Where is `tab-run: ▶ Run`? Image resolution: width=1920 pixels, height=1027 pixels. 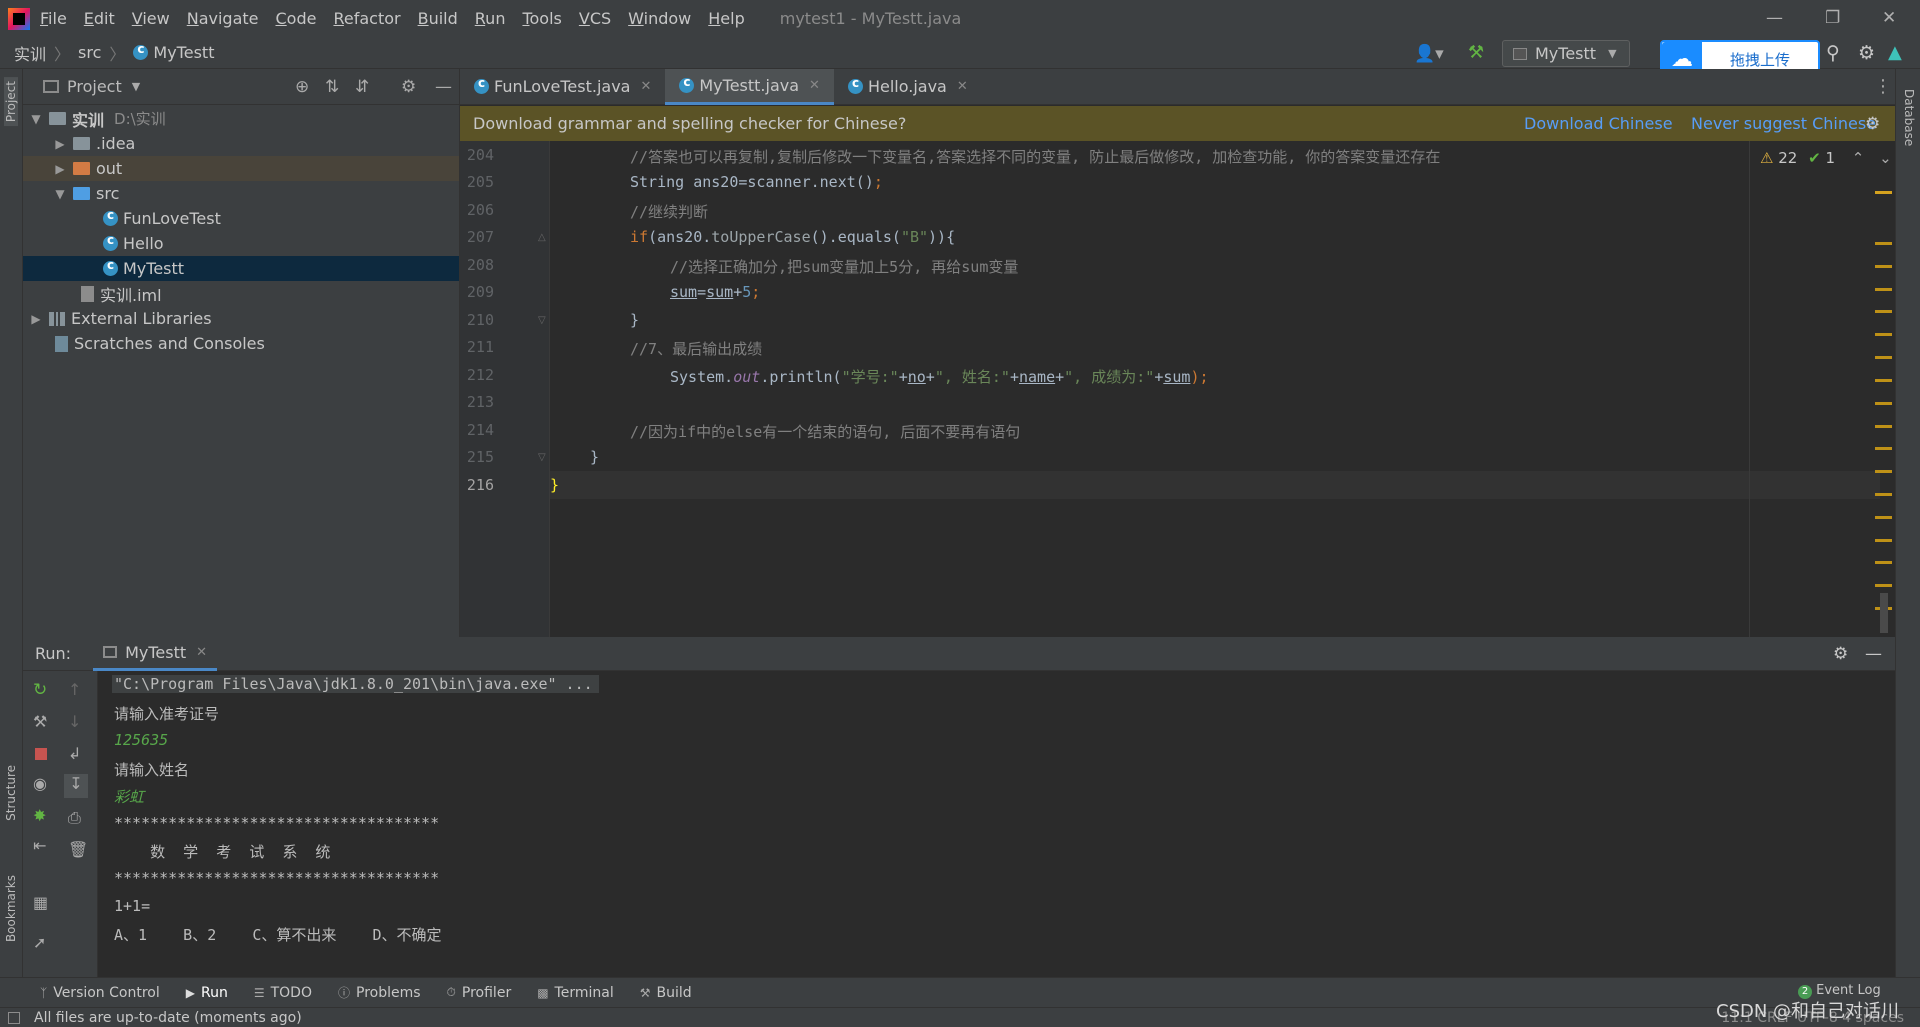
tab-run: ▶ Run is located at coordinates (207, 993).